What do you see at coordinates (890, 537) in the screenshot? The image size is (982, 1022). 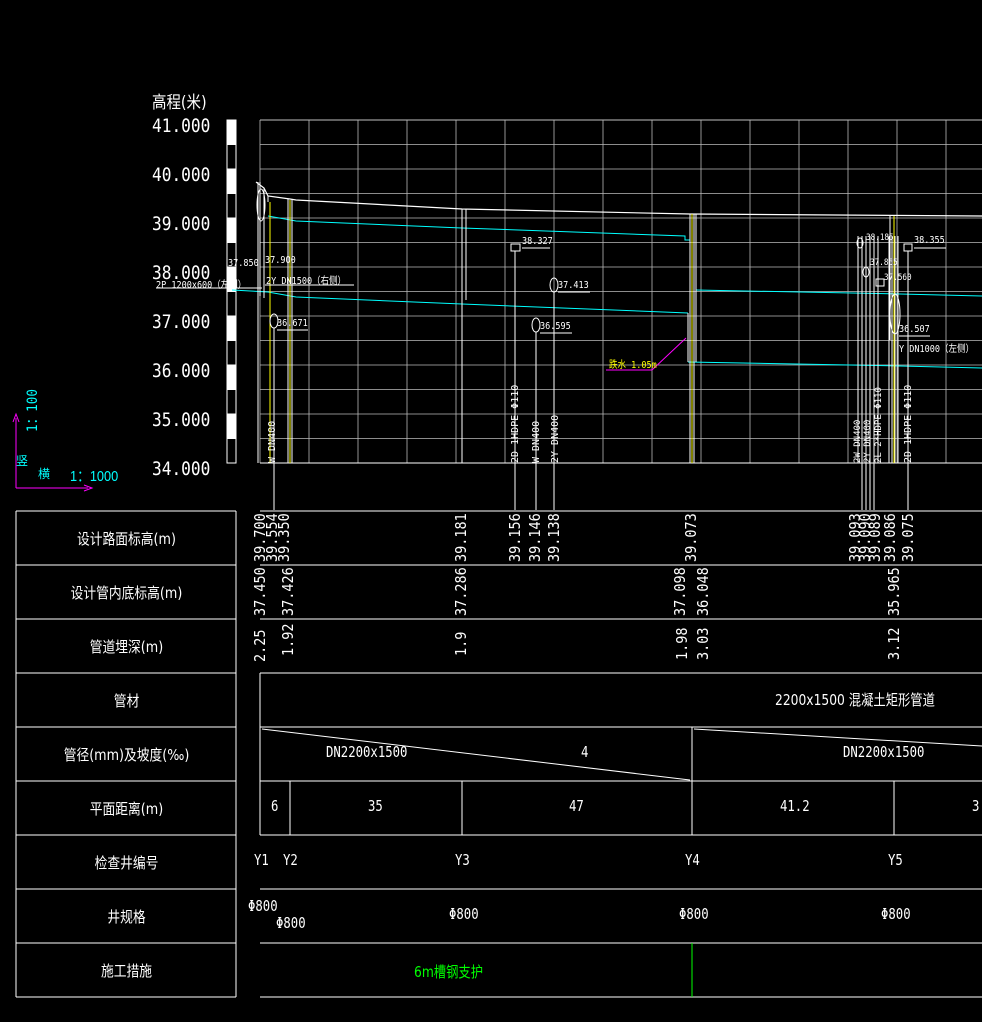 I see `road-elev-value: 39.086` at bounding box center [890, 537].